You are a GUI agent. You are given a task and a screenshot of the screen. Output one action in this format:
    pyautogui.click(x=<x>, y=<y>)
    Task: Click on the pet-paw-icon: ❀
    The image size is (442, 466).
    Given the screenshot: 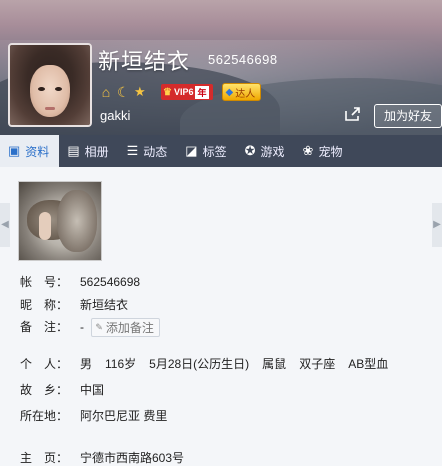 What is the action you would take?
    pyautogui.click(x=308, y=150)
    